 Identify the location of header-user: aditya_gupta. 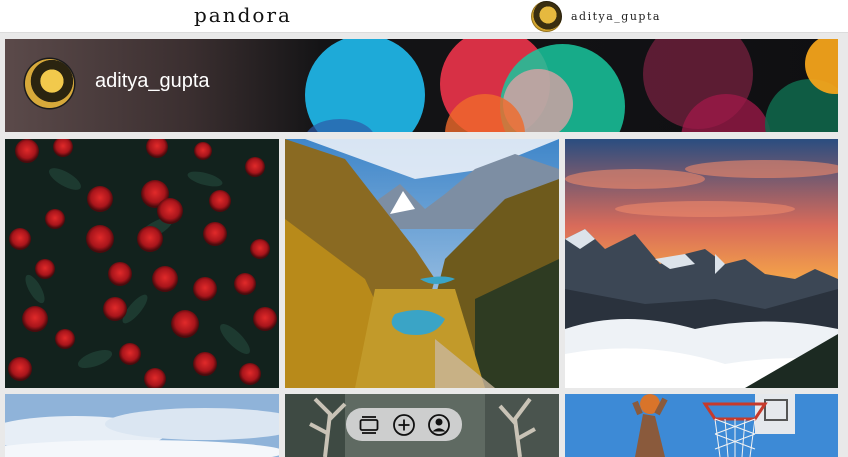
(596, 16).